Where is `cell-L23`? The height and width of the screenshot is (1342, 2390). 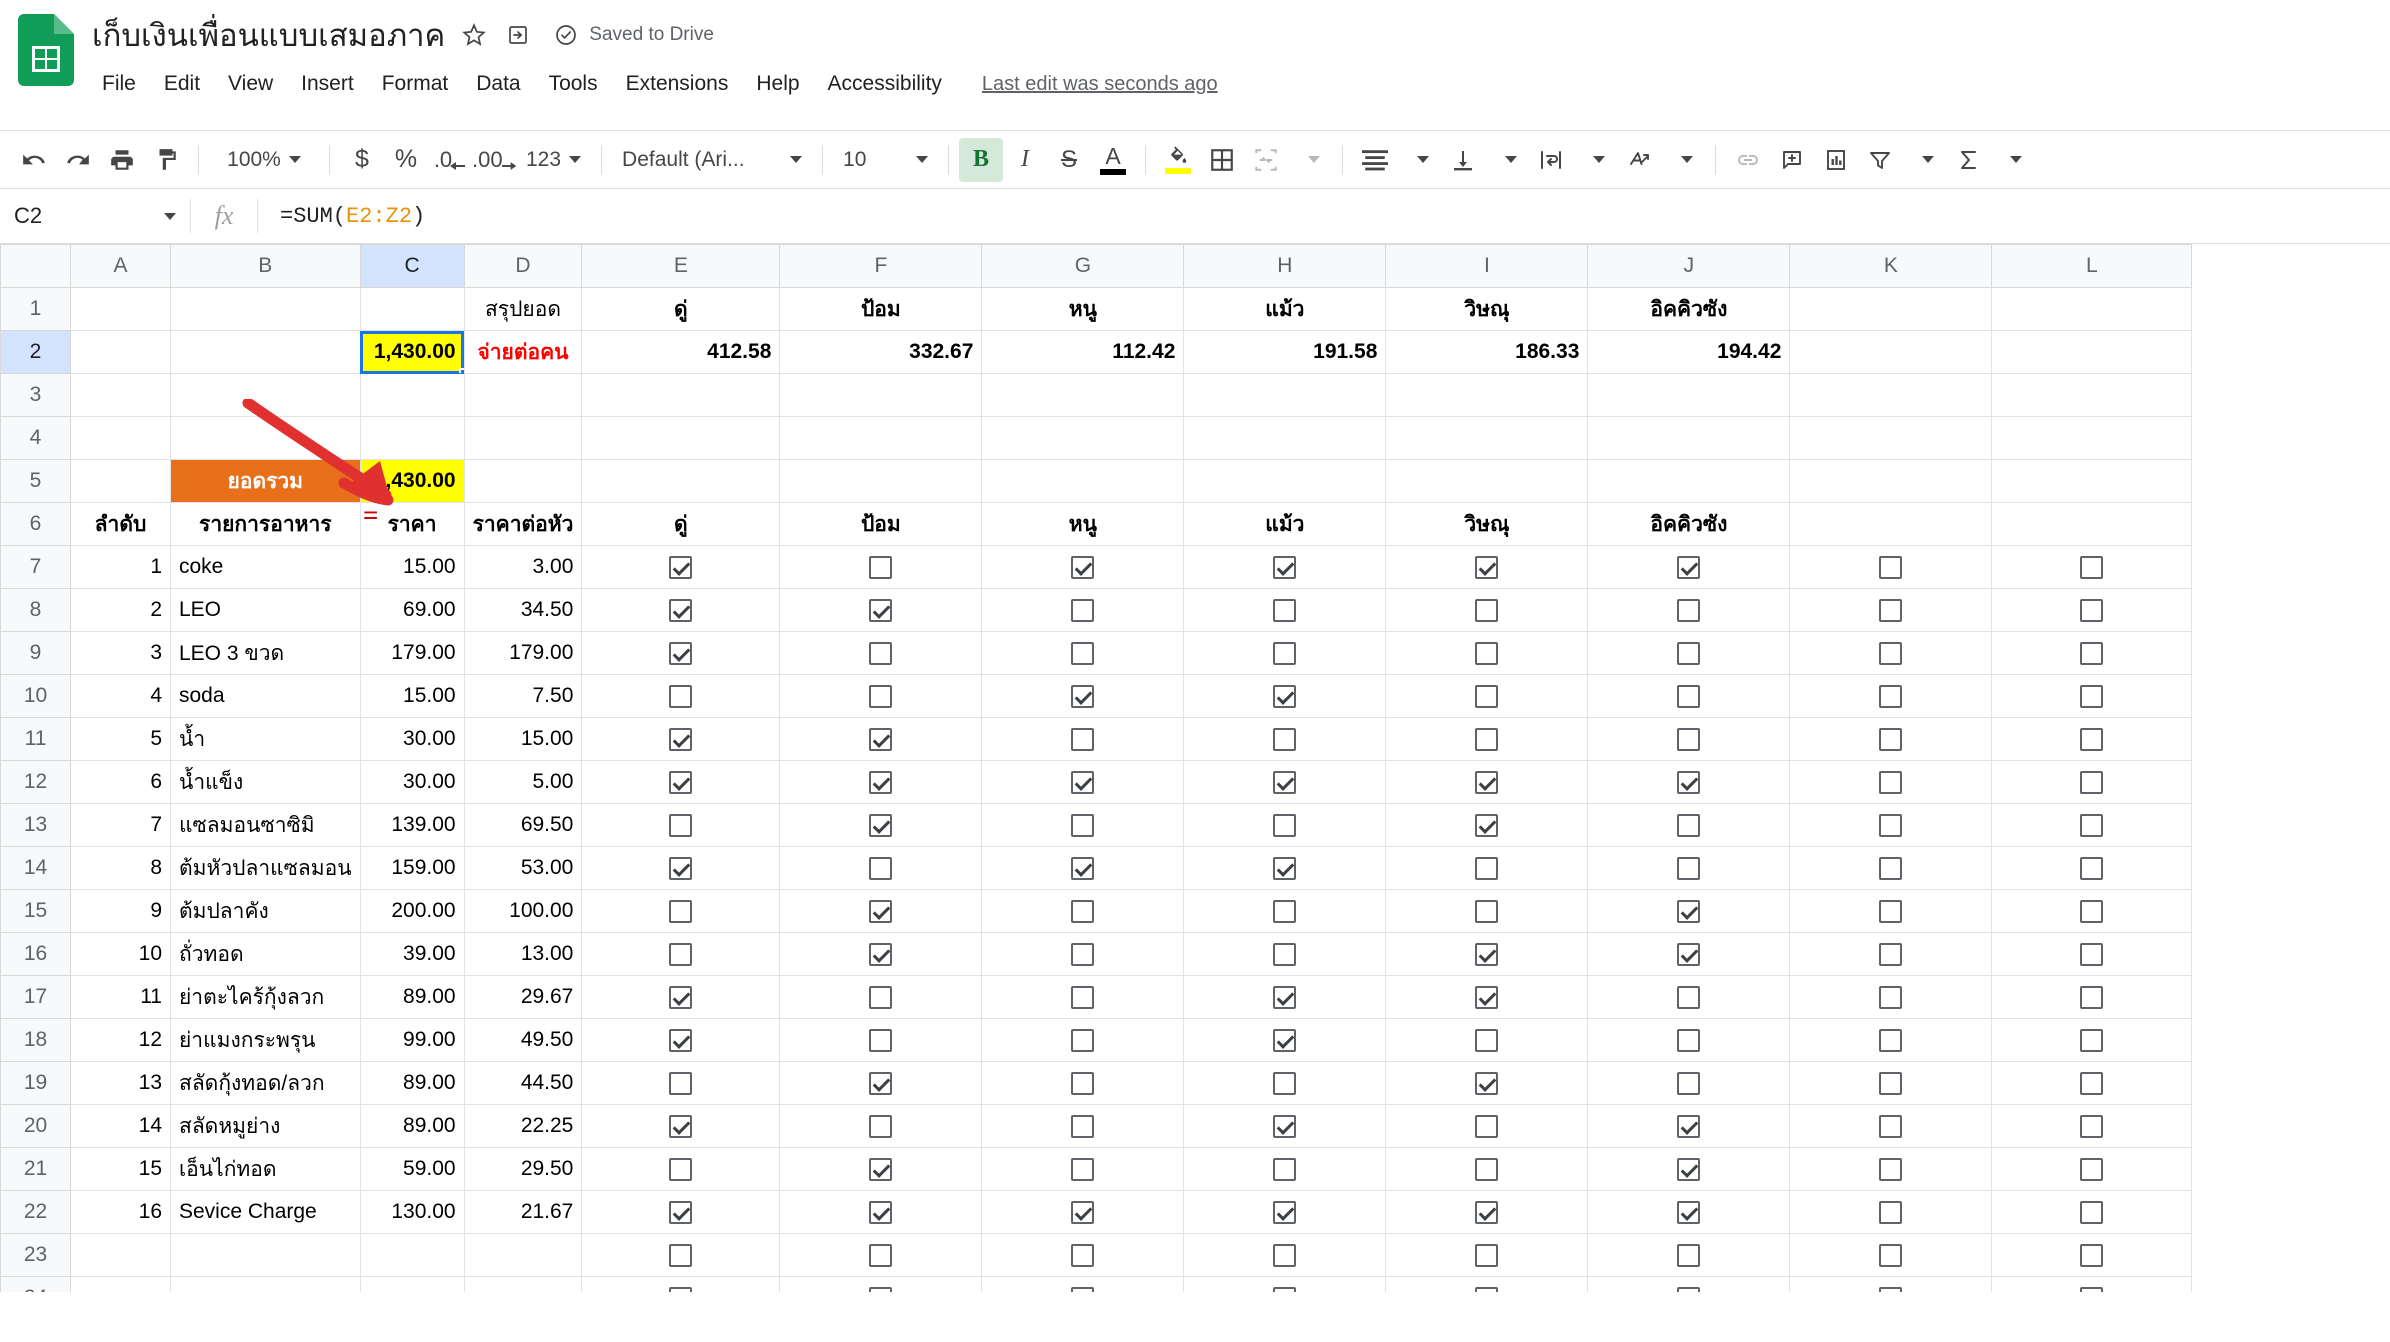
cell-L23 is located at coordinates (2092, 1255).